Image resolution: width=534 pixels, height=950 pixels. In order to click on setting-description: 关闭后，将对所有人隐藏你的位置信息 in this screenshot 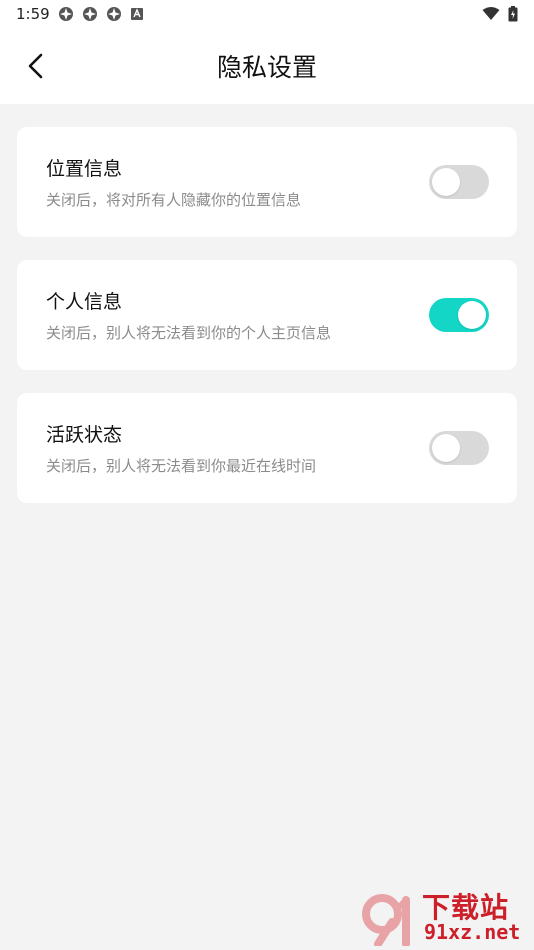, I will do `click(174, 200)`.